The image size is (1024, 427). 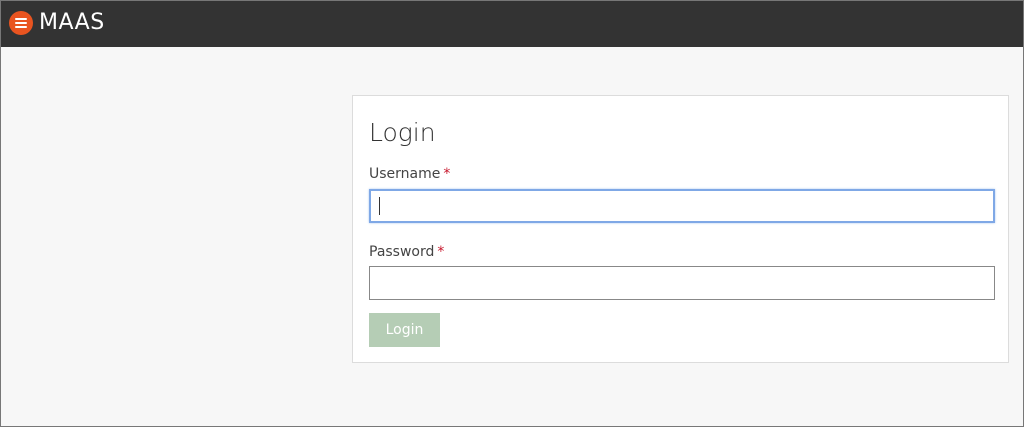 What do you see at coordinates (682, 206) in the screenshot?
I see `username-input` at bounding box center [682, 206].